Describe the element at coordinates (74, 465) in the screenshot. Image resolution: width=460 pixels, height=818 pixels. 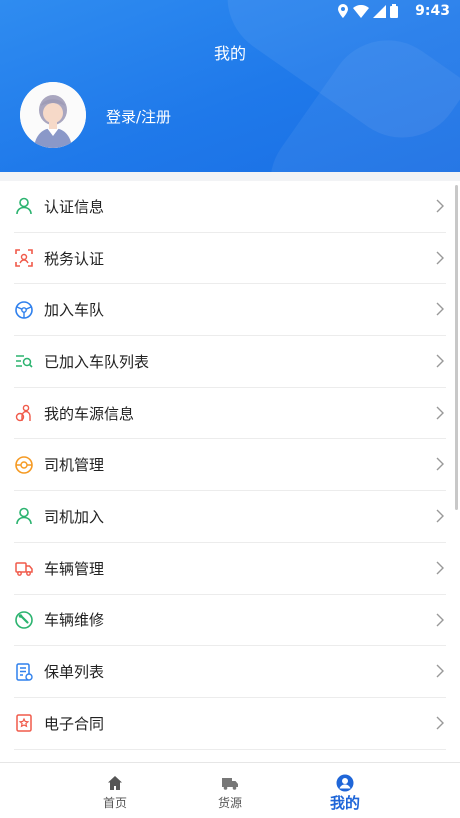
I see `menu-item-label: 司机管理` at that location.